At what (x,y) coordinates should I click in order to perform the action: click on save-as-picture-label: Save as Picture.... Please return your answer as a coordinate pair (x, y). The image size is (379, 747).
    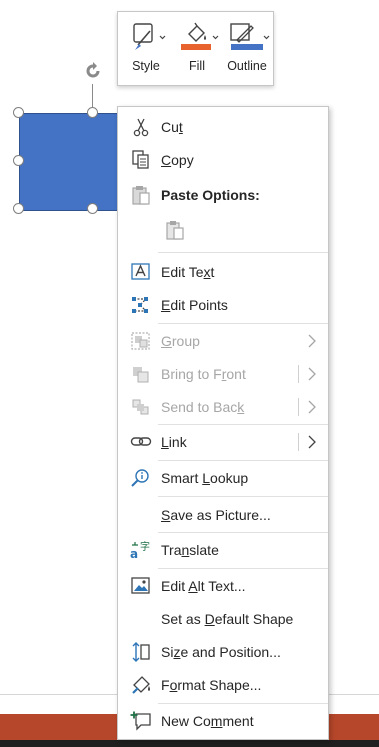
    Looking at the image, I should click on (216, 515).